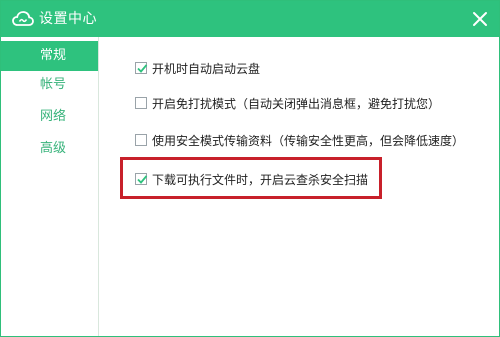 Image resolution: width=500 pixels, height=337 pixels. Describe the element at coordinates (53, 148) in the screenshot. I see `sidebar-item-label: 高级` at that location.